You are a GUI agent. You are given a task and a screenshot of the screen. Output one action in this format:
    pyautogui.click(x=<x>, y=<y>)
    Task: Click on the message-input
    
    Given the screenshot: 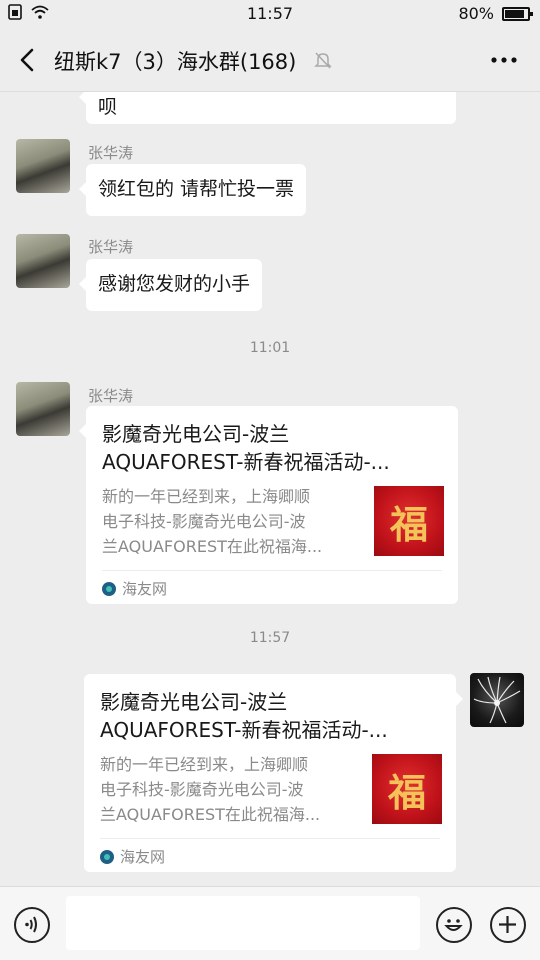 What is the action you would take?
    pyautogui.click(x=243, y=923)
    